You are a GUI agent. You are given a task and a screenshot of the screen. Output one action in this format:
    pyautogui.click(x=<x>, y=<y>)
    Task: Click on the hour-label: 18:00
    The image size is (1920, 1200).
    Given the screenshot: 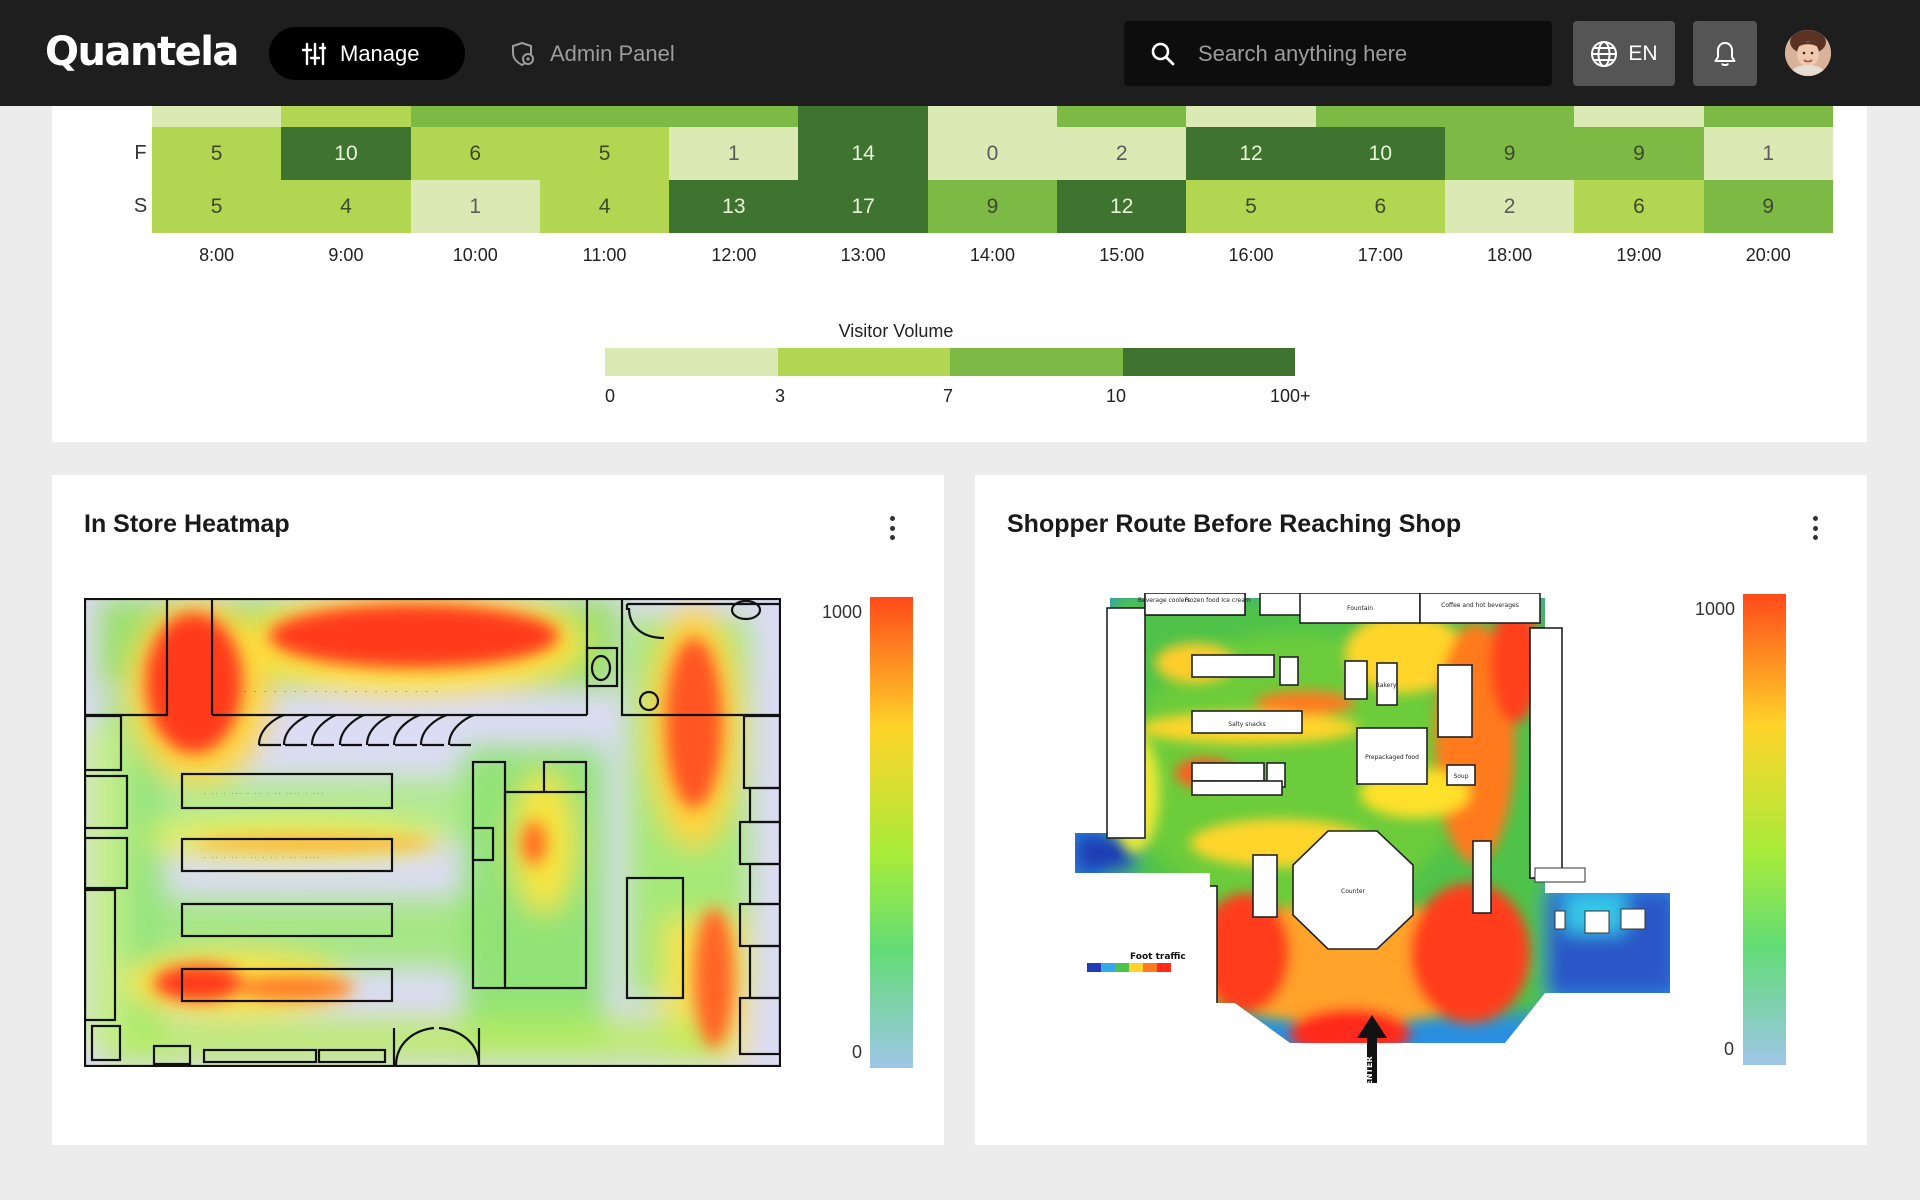 What is the action you would take?
    pyautogui.click(x=1510, y=255)
    